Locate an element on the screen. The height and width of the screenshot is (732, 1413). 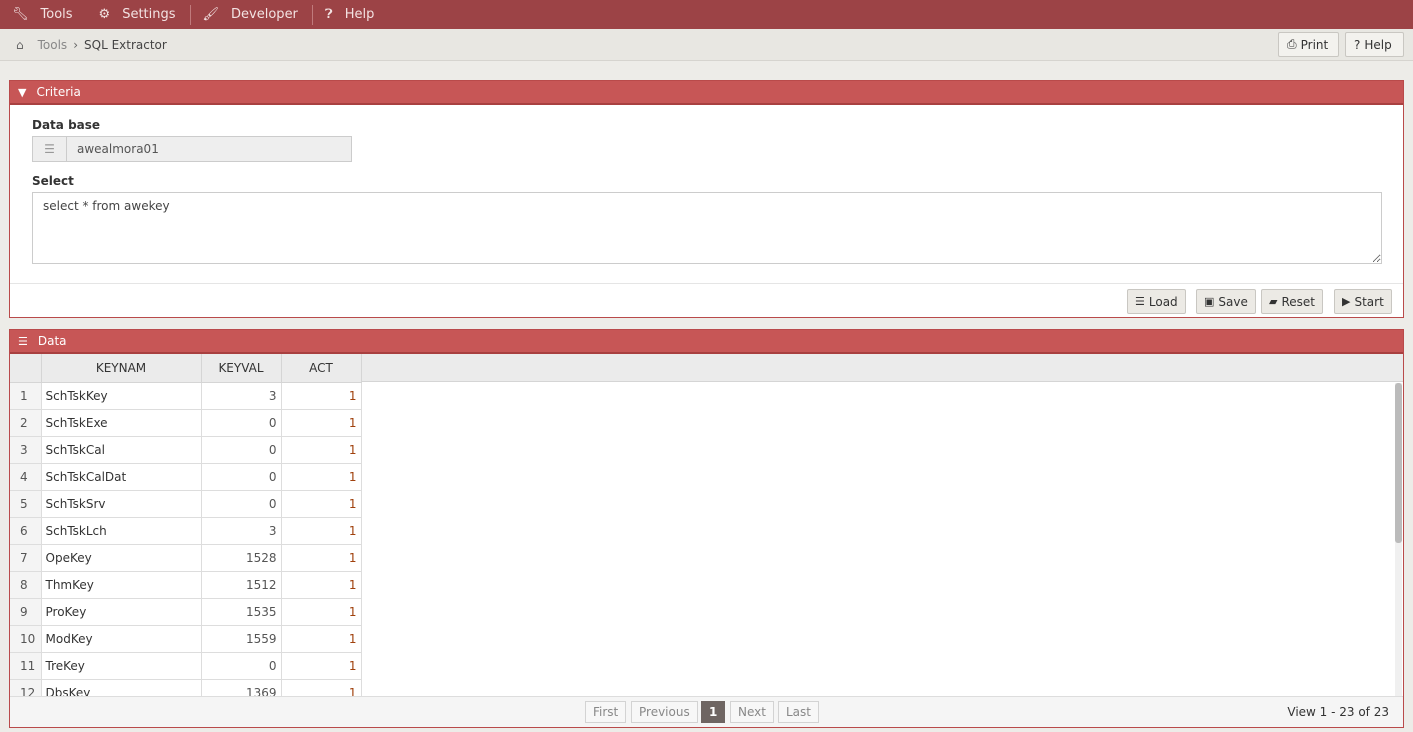
start-button: ▶ Start is located at coordinates (1363, 301).